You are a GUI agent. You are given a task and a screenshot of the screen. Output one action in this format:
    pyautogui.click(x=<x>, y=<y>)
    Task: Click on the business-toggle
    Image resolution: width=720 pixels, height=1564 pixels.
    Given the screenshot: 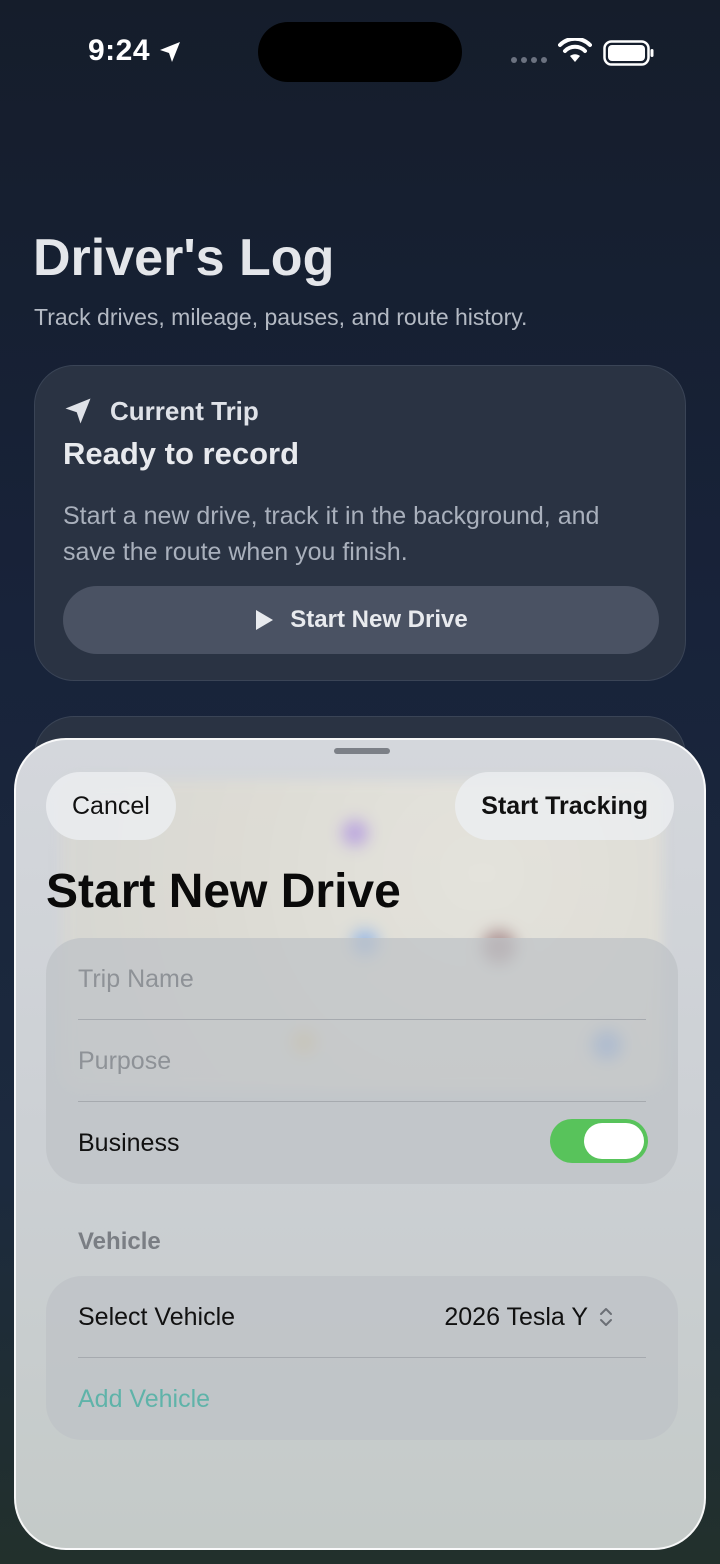 What is the action you would take?
    pyautogui.click(x=599, y=1141)
    